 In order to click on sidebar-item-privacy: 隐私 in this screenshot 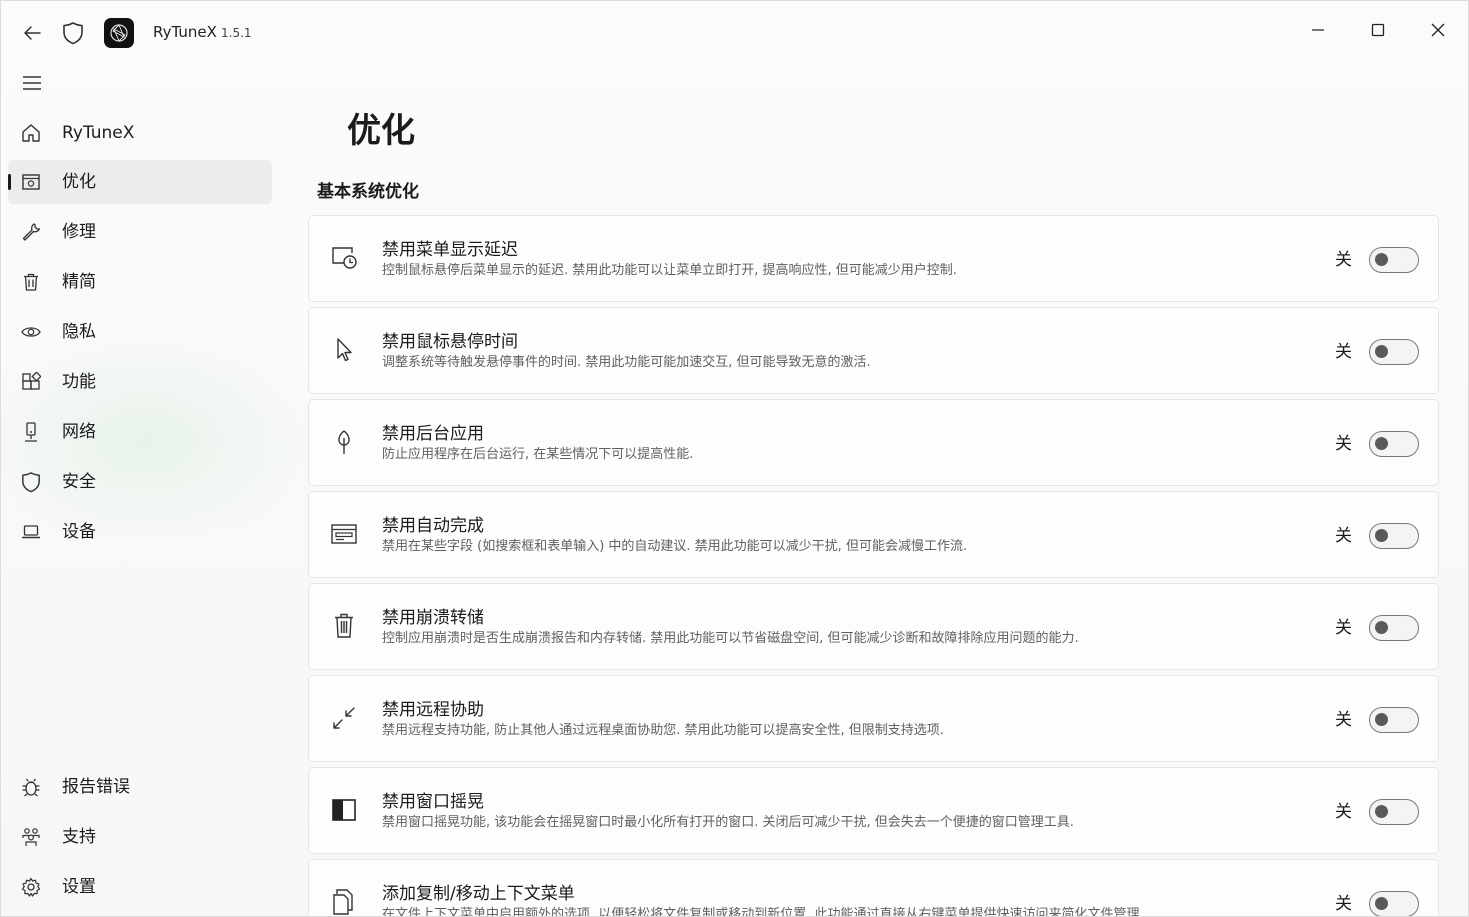, I will do `click(140, 332)`.